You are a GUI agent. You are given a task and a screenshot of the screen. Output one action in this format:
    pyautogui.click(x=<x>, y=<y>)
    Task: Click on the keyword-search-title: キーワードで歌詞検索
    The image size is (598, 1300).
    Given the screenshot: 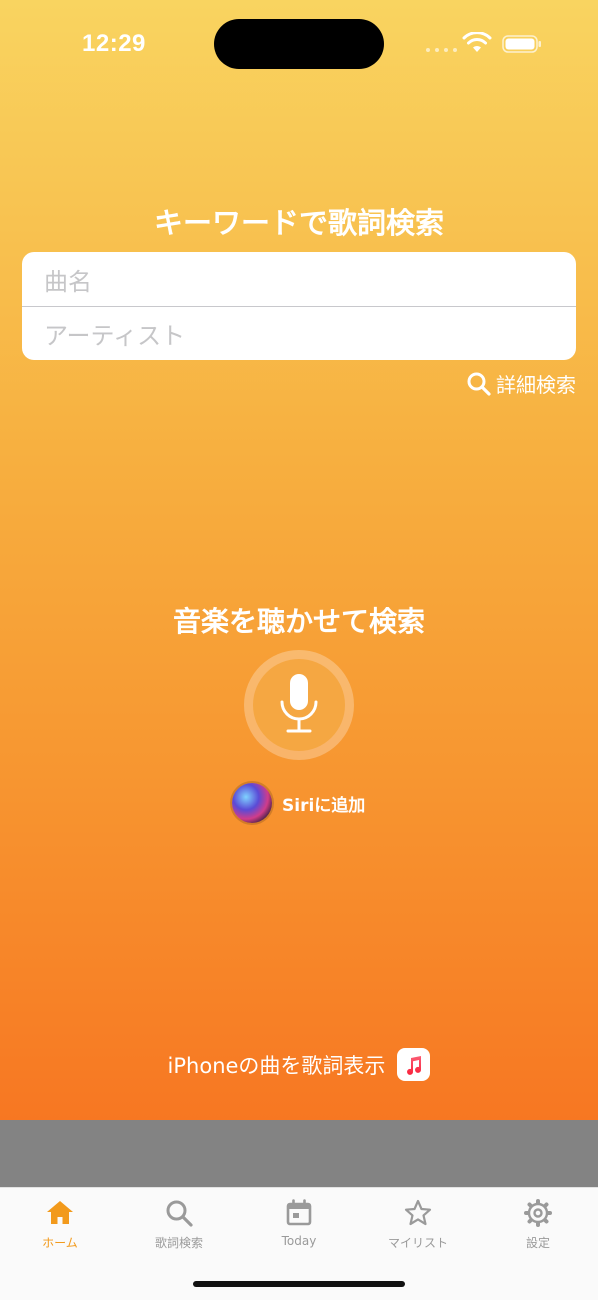 What is the action you would take?
    pyautogui.click(x=298, y=223)
    